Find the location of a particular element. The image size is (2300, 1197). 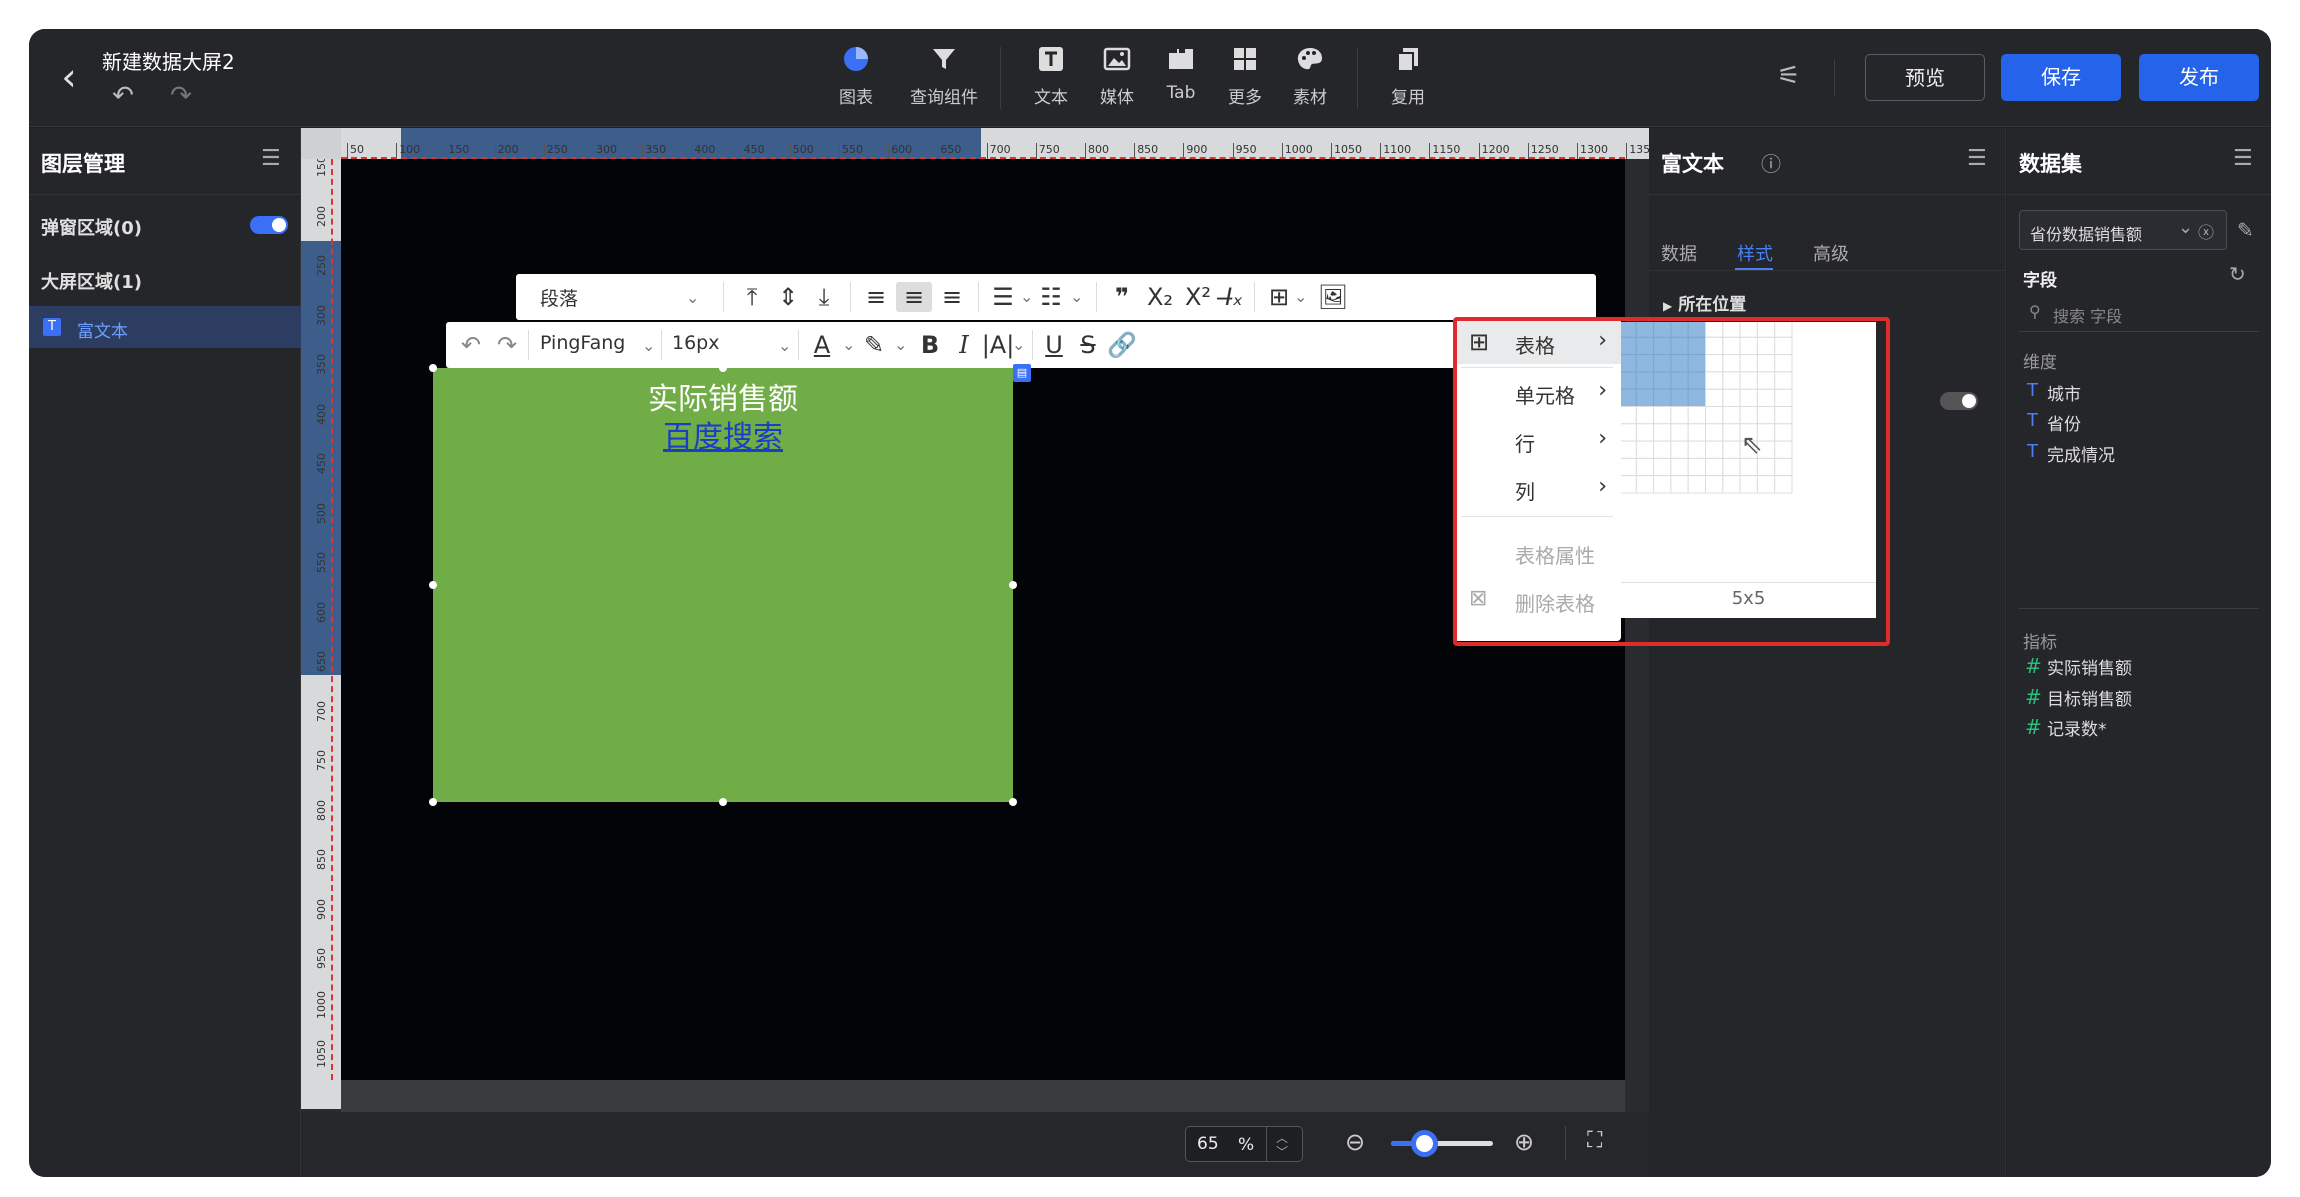

table-icon: ⊞ is located at coordinates (1279, 297).